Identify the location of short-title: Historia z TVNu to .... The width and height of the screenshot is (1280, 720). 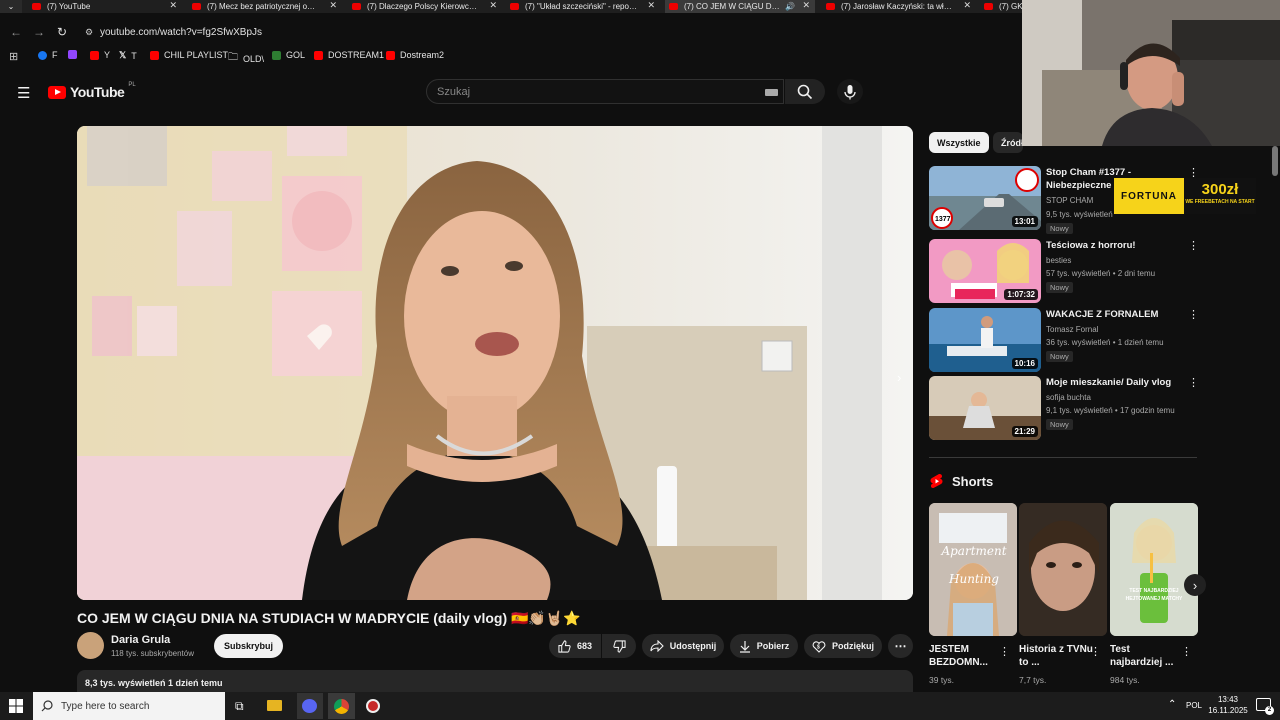
(1056, 656).